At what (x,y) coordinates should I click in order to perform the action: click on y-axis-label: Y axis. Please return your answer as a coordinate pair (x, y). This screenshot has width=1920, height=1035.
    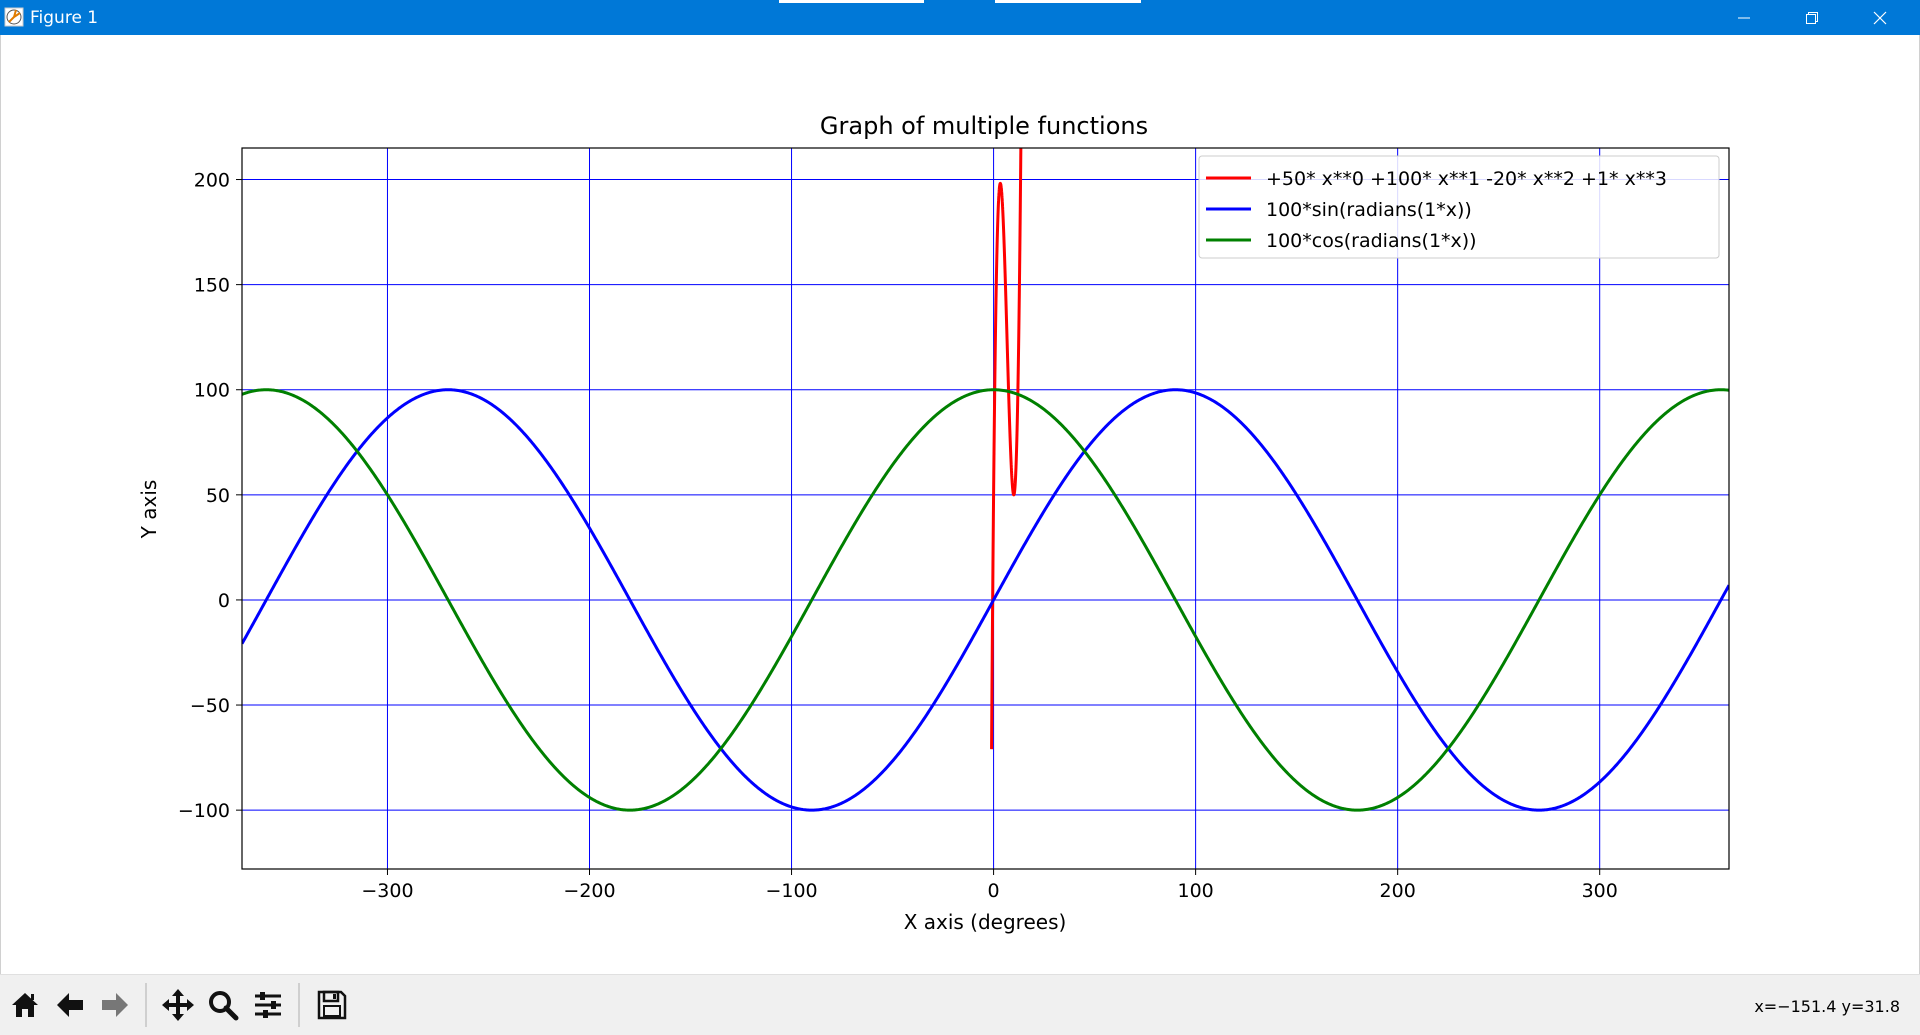
    Looking at the image, I should click on (149, 510).